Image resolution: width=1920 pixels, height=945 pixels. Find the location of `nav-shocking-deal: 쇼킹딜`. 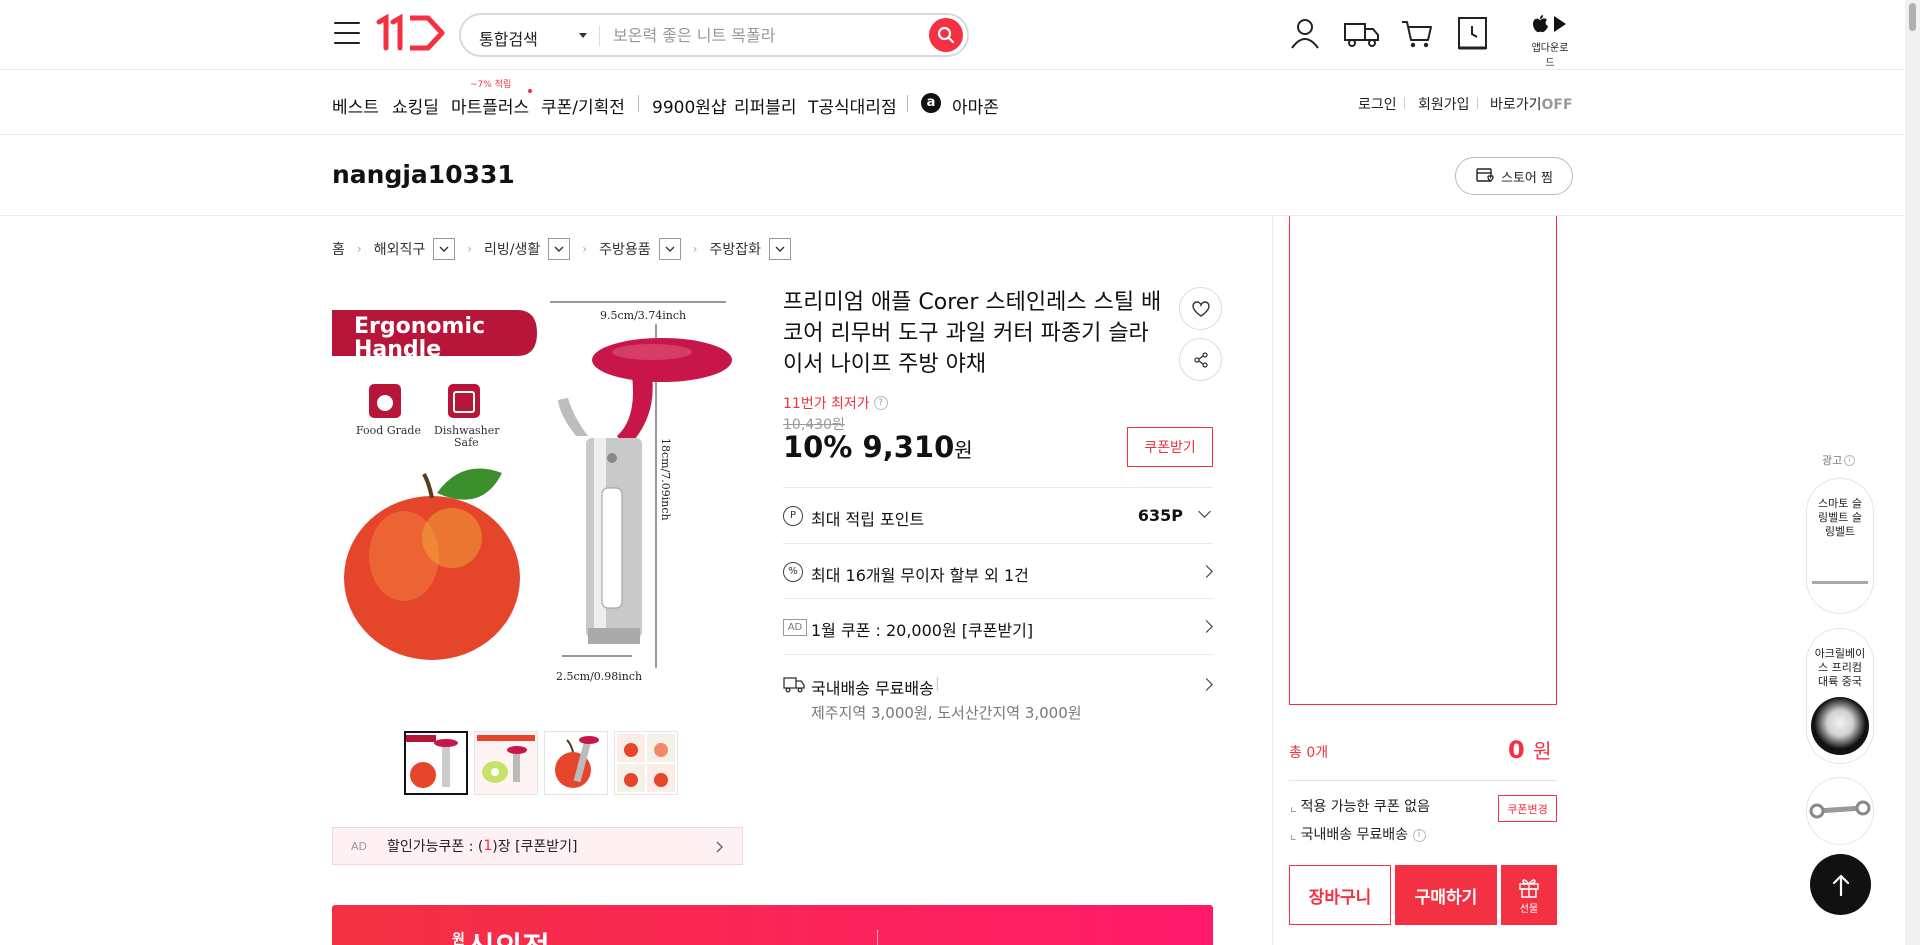

nav-shocking-deal: 쇼킹딜 is located at coordinates (415, 105).